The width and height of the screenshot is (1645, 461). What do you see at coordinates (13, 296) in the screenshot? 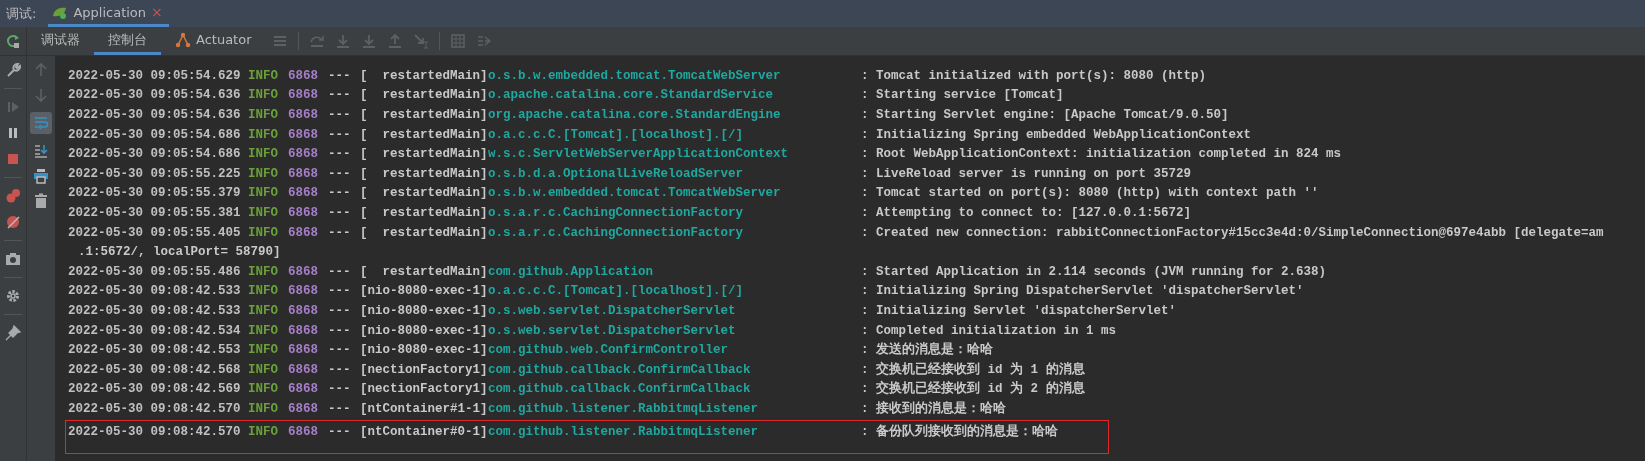
I see `settings-icon` at bounding box center [13, 296].